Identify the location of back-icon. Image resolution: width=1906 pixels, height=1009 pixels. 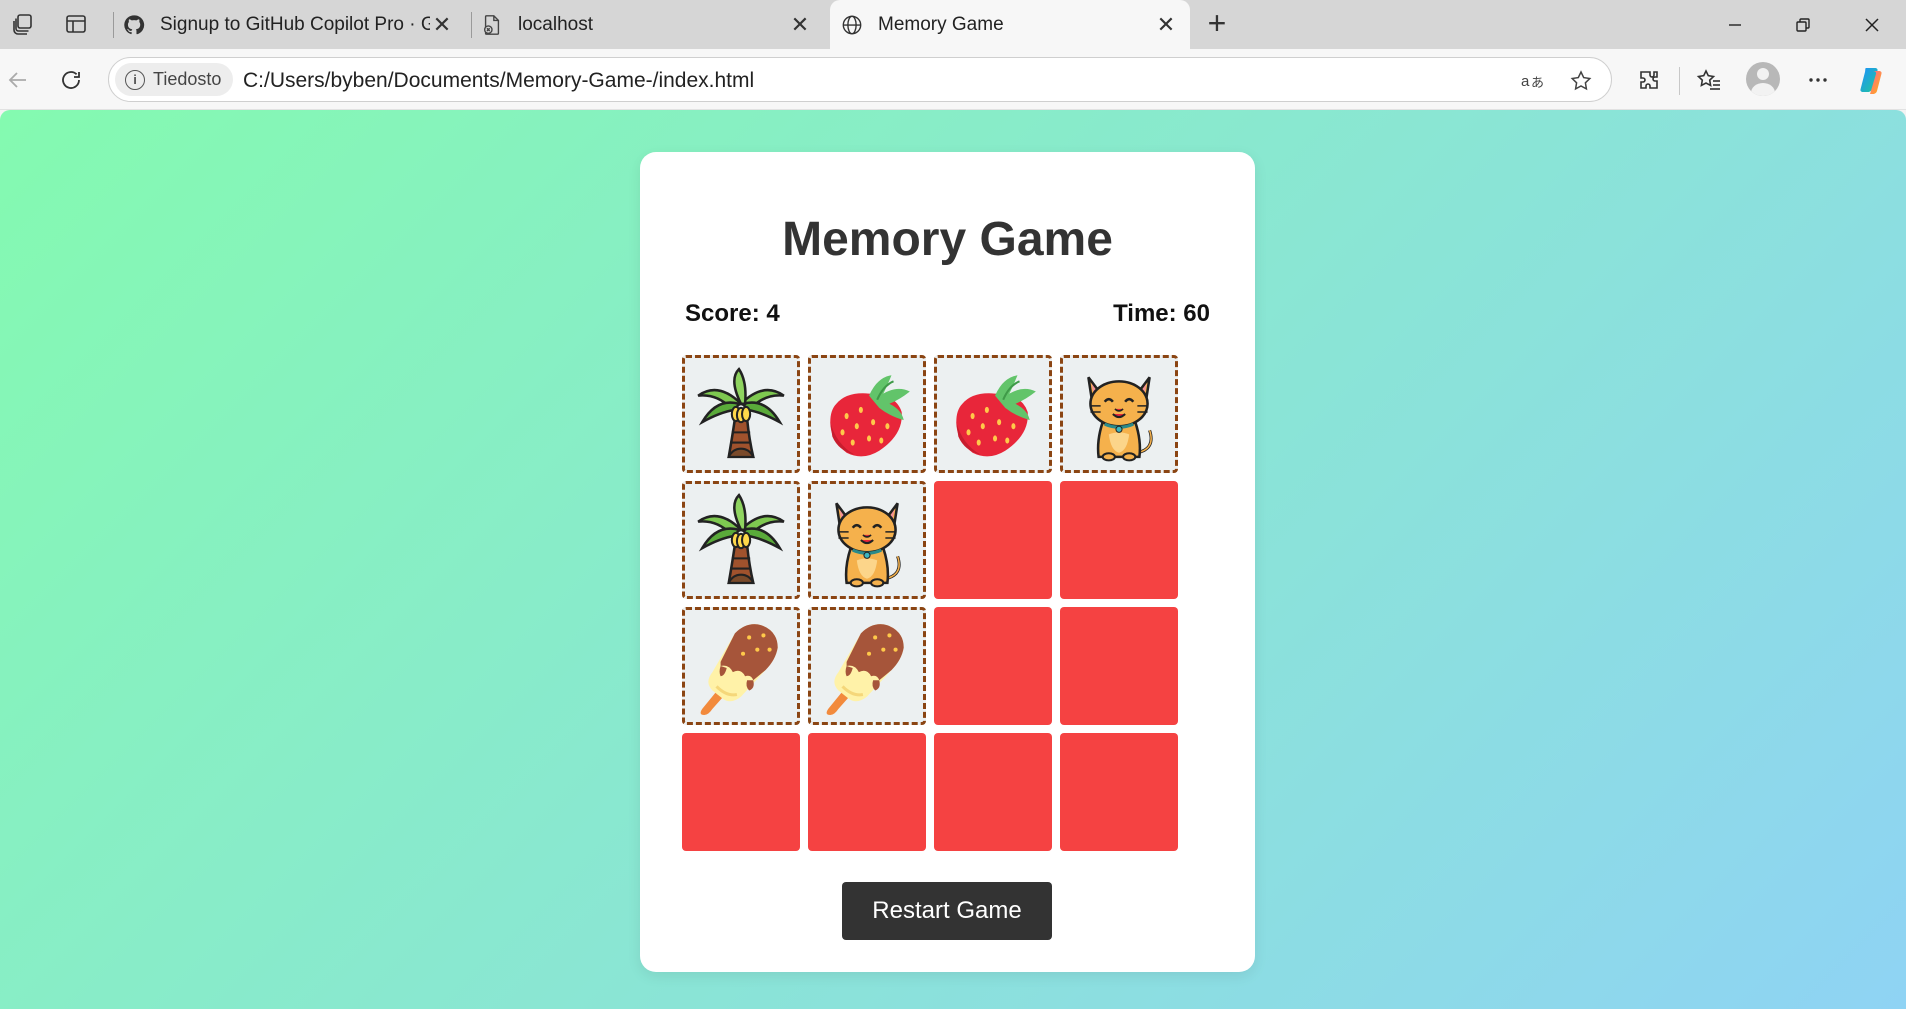
(18, 80).